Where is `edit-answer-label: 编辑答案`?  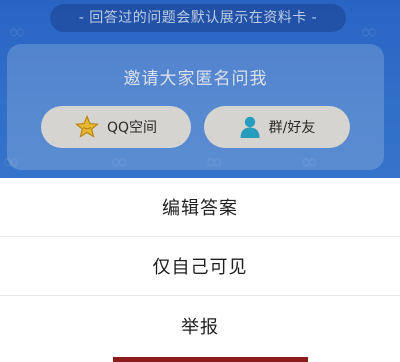 edit-answer-label: 编辑答案 is located at coordinates (200, 208).